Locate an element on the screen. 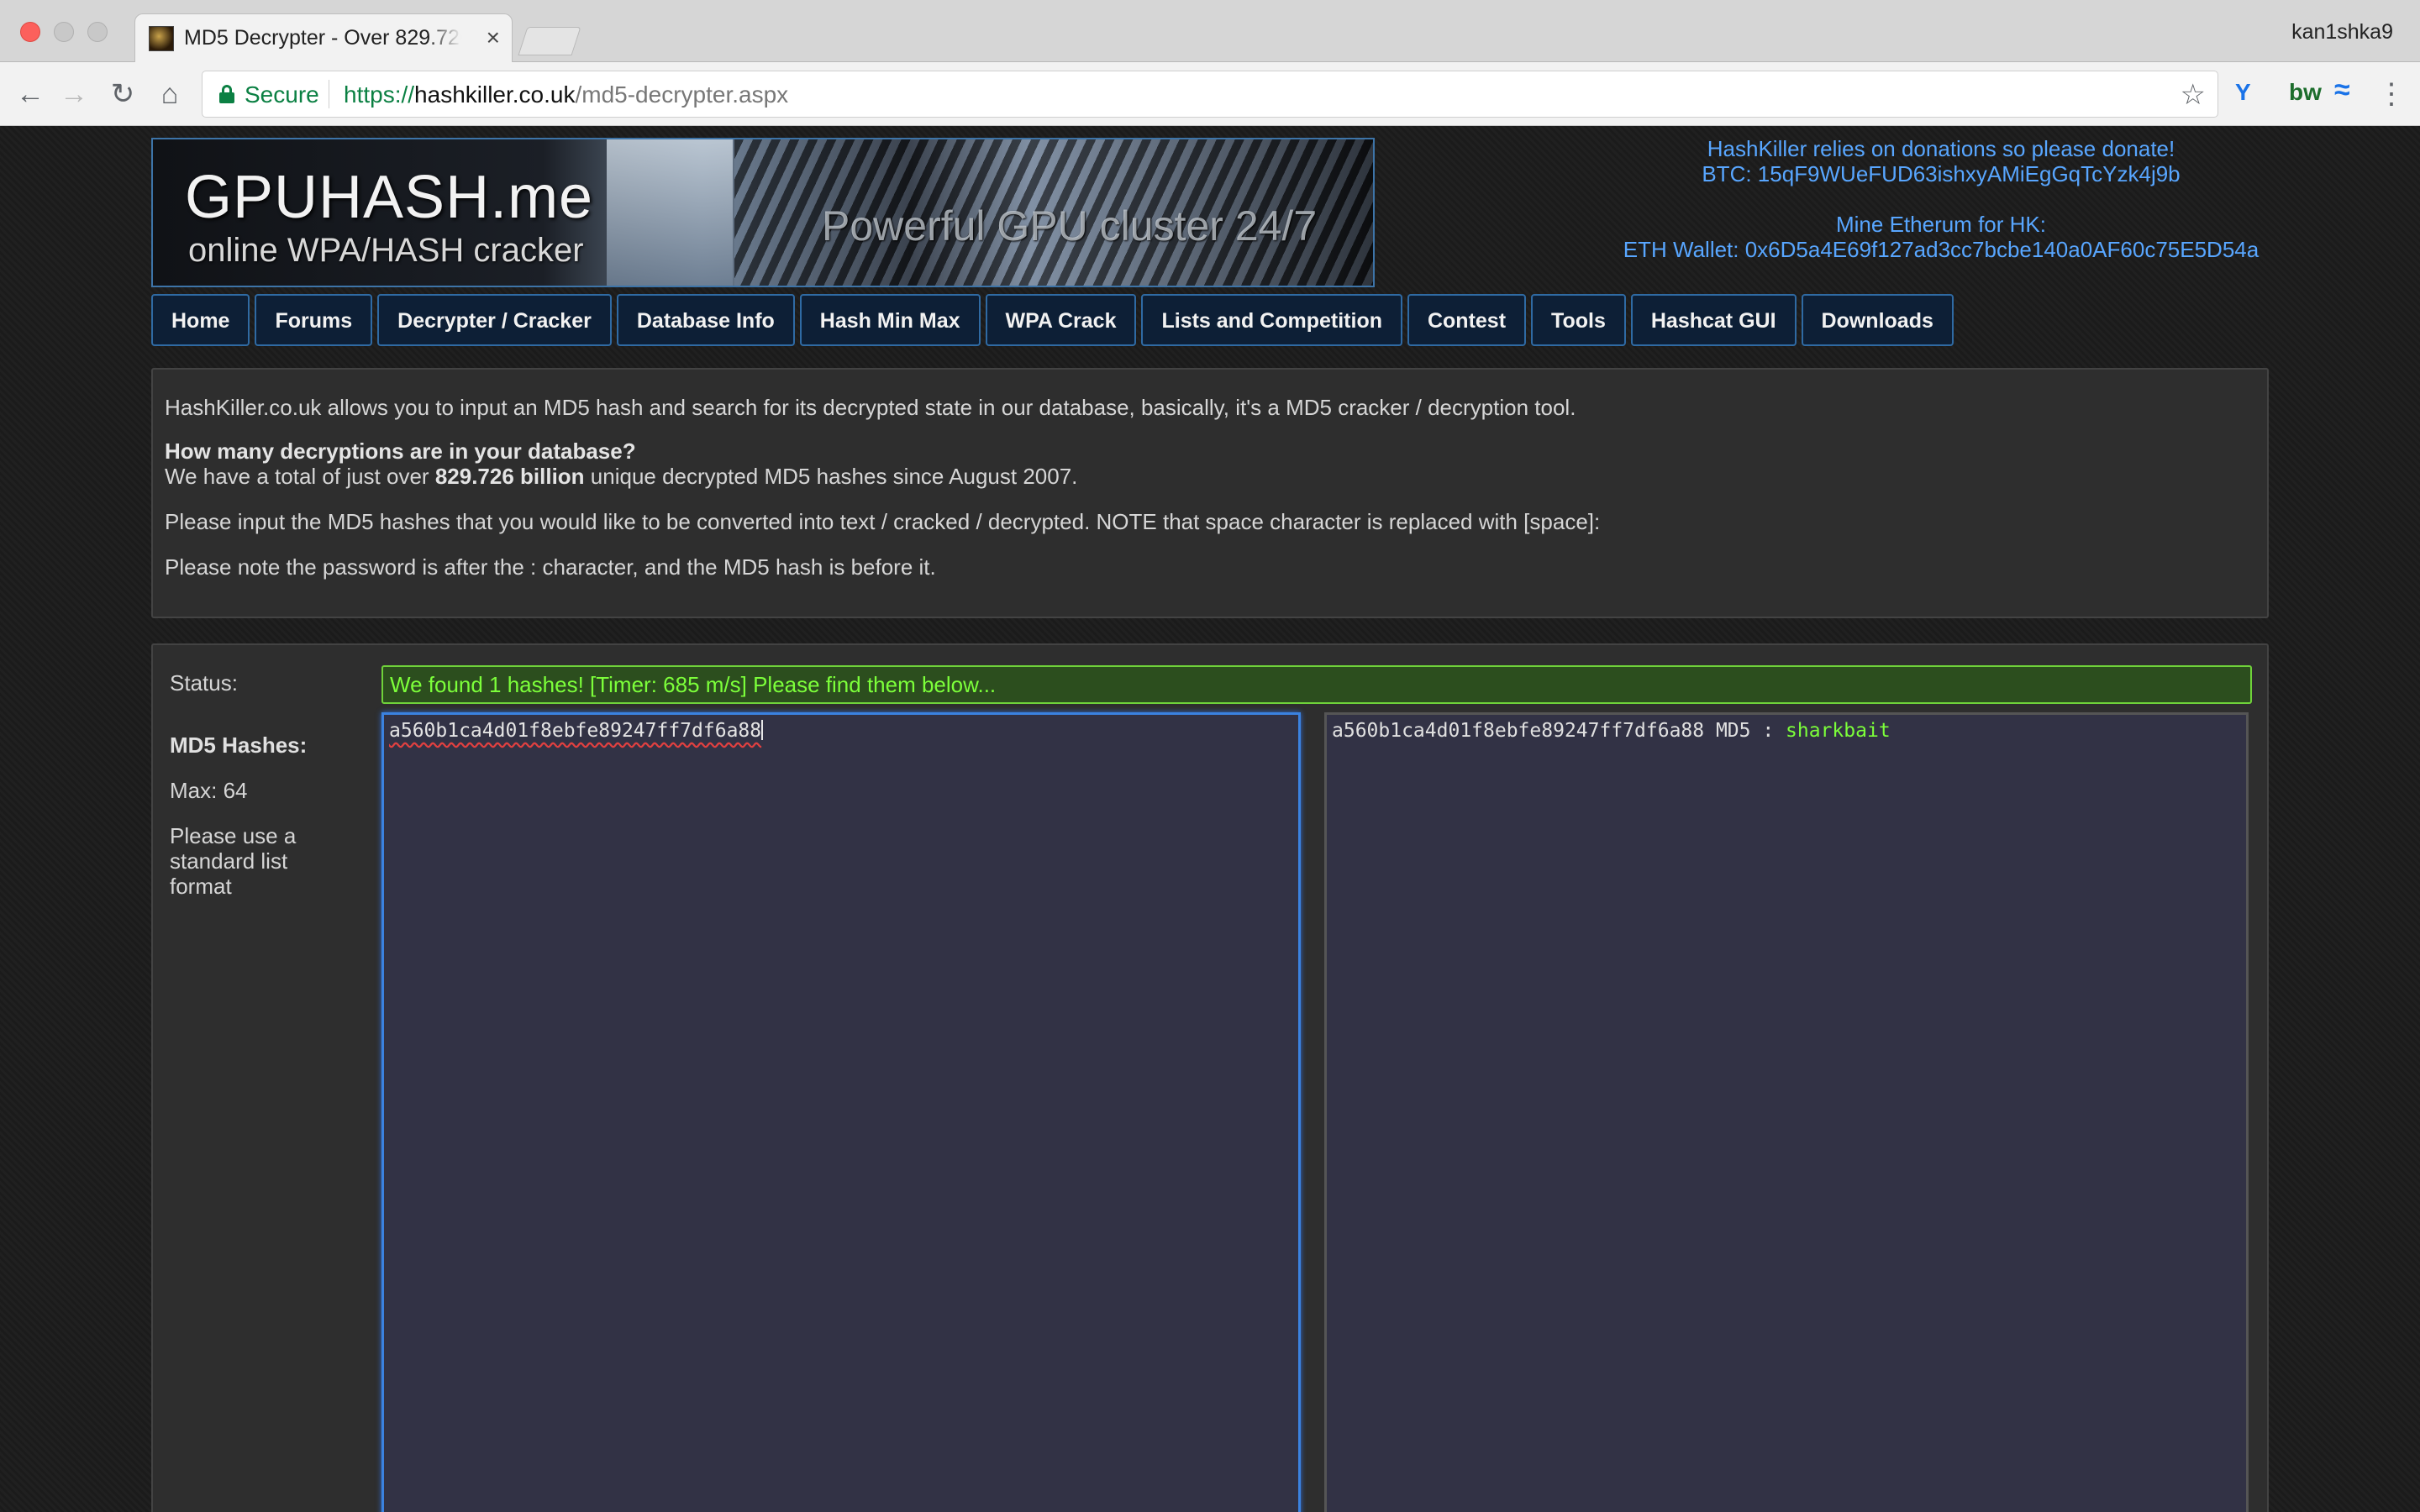  new-tab-button is located at coordinates (549, 41).